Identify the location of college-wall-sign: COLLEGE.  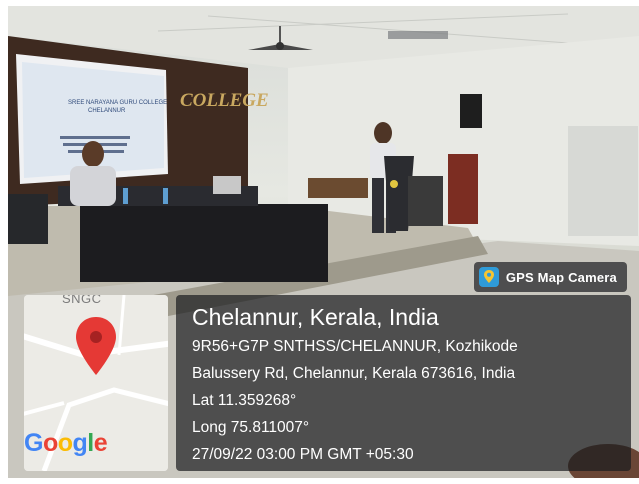
(224, 100).